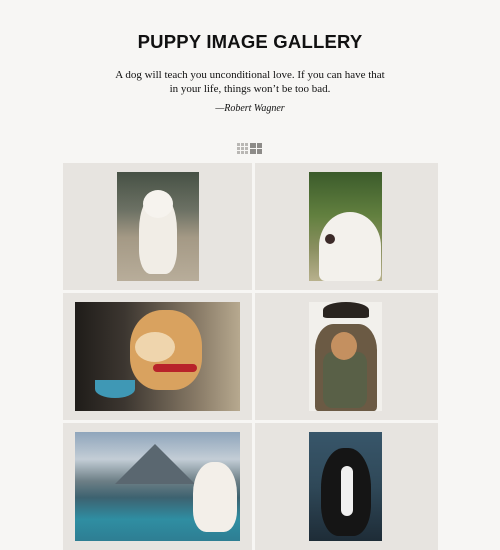 The width and height of the screenshot is (500, 550). Describe the element at coordinates (250, 108) in the screenshot. I see `quote-author: —Robert Wagner` at that location.